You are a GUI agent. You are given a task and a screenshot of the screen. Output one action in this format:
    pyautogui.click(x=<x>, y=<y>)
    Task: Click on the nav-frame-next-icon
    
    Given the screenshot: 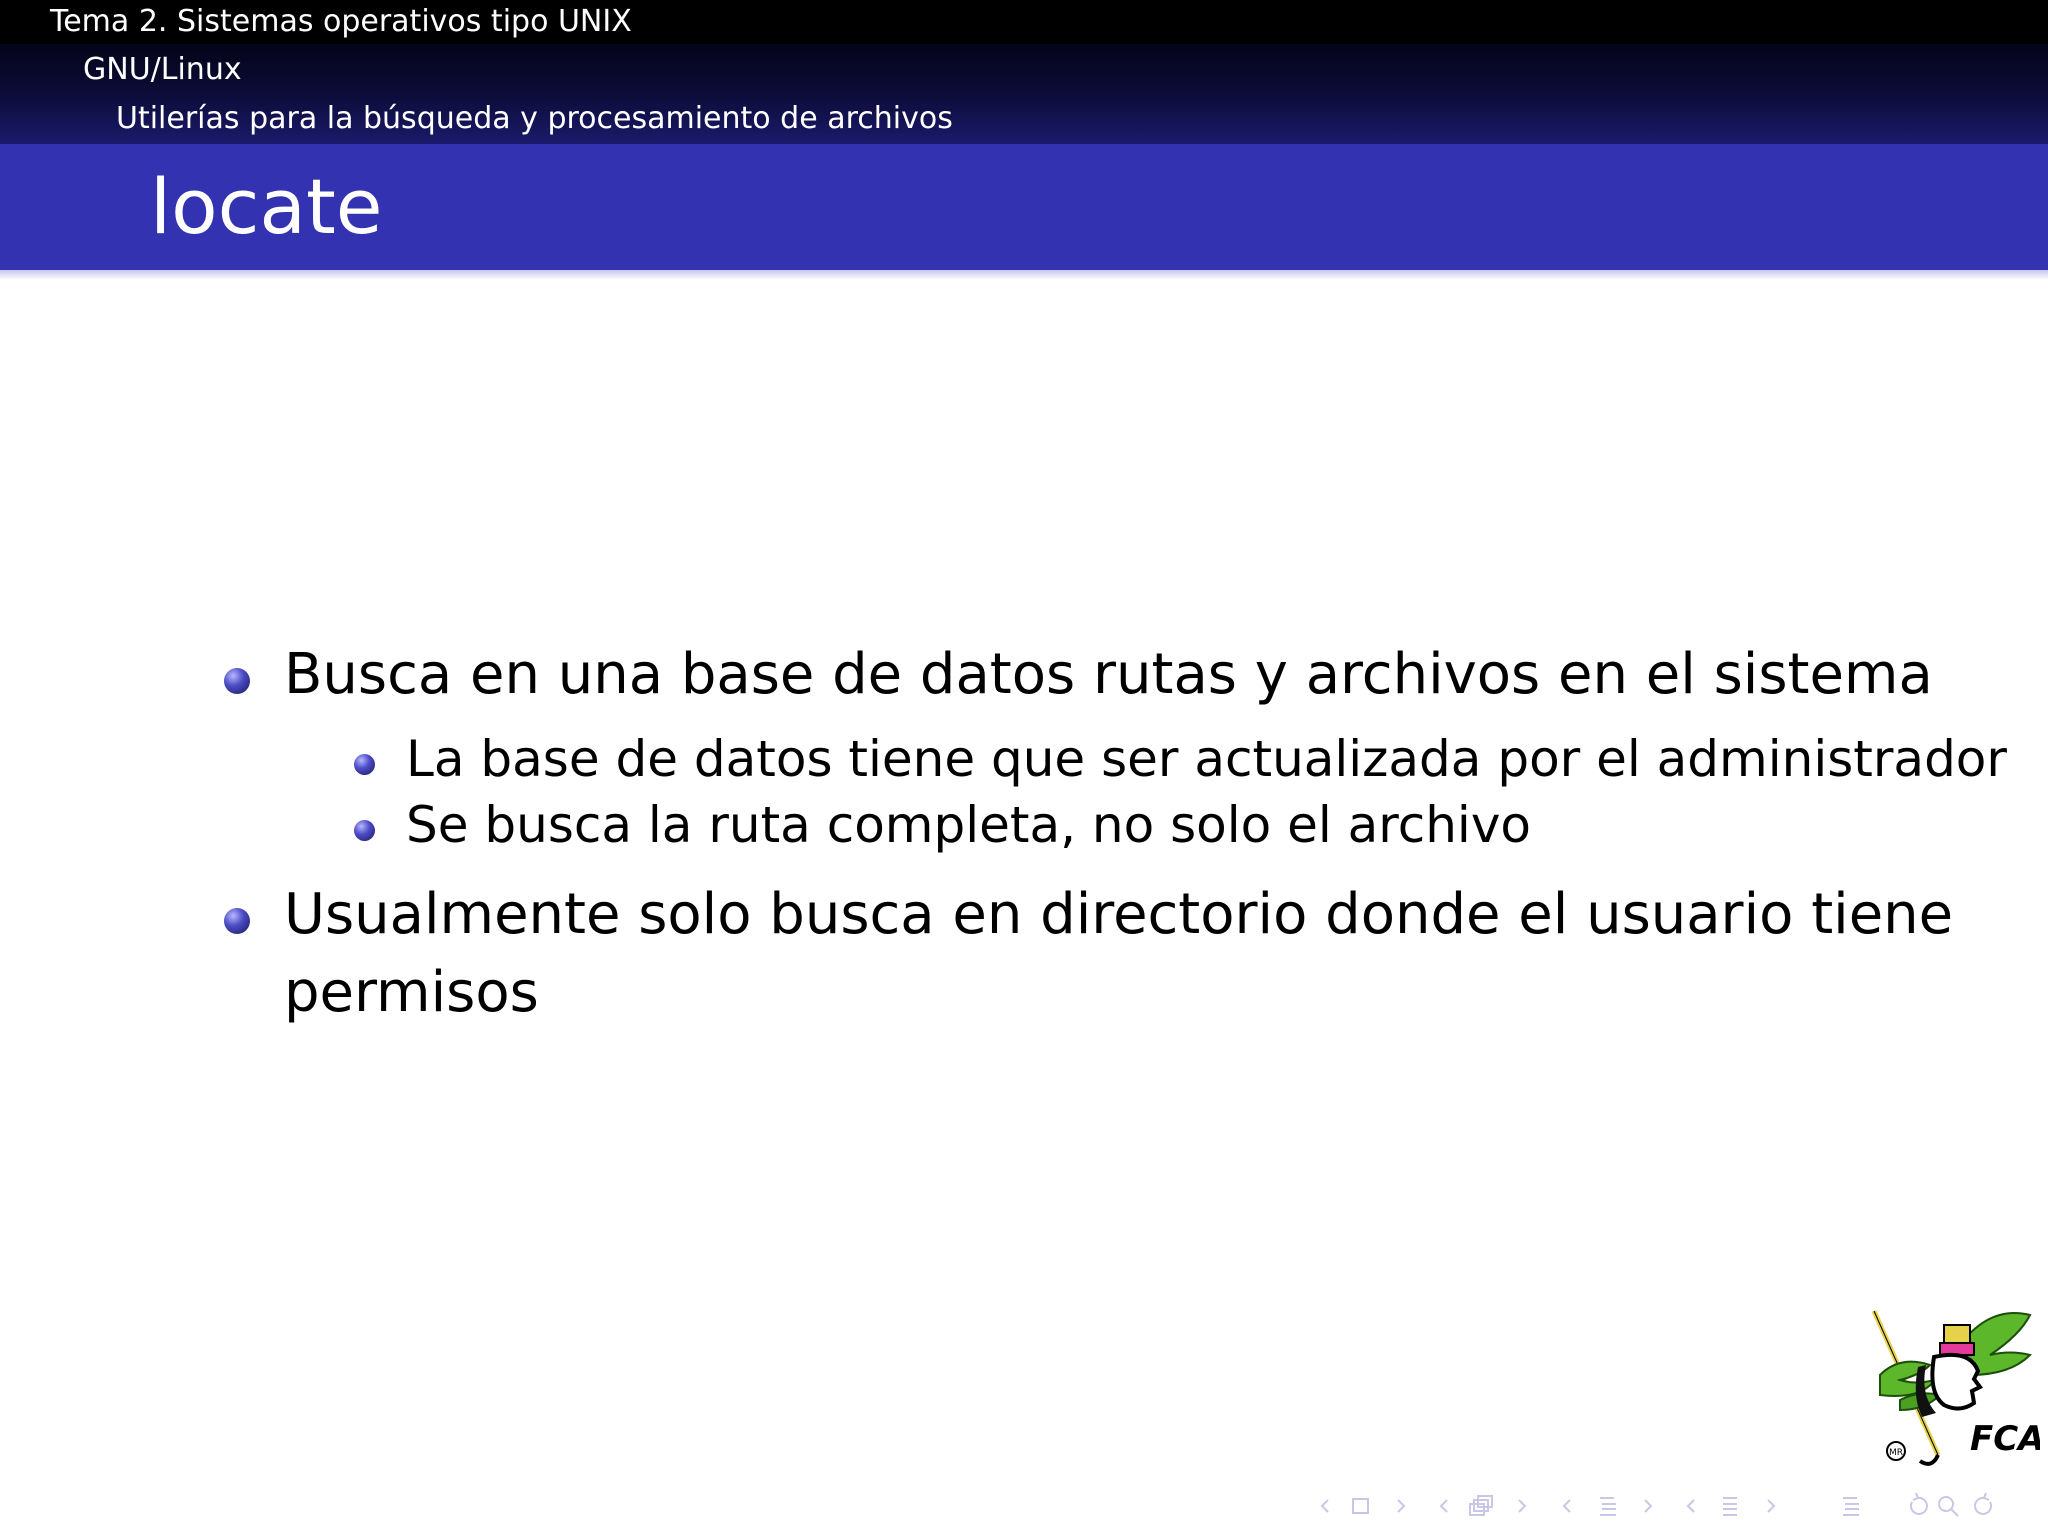 What is the action you would take?
    pyautogui.click(x=1522, y=1506)
    